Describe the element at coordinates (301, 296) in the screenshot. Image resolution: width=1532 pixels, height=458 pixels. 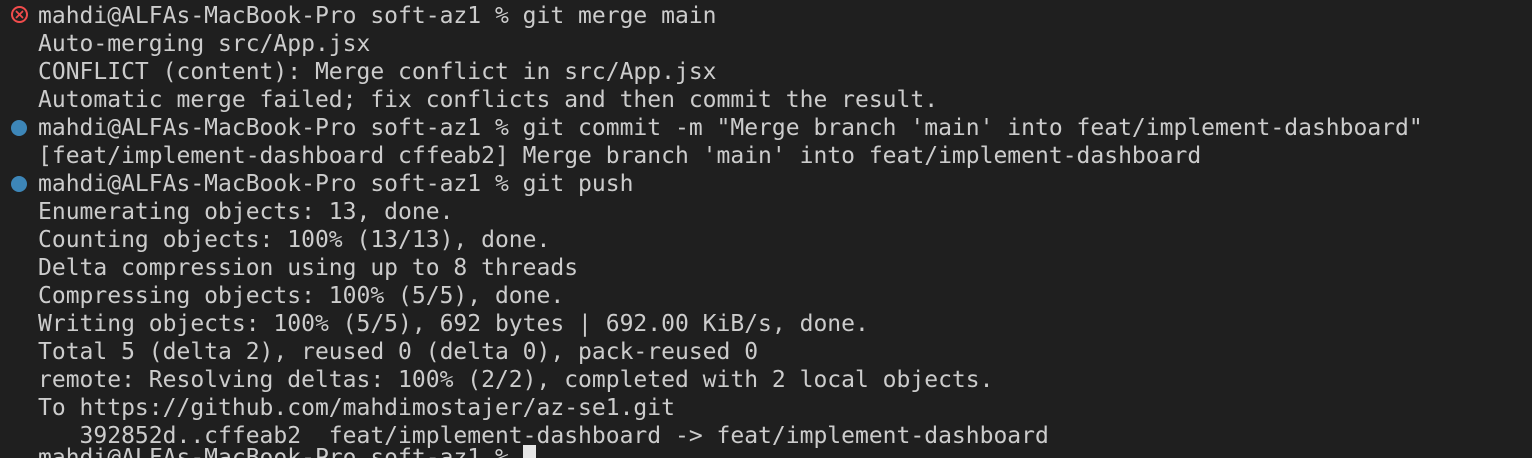
I see `terminal-output-line: Compressing objects: 100% (5/5), done.` at that location.